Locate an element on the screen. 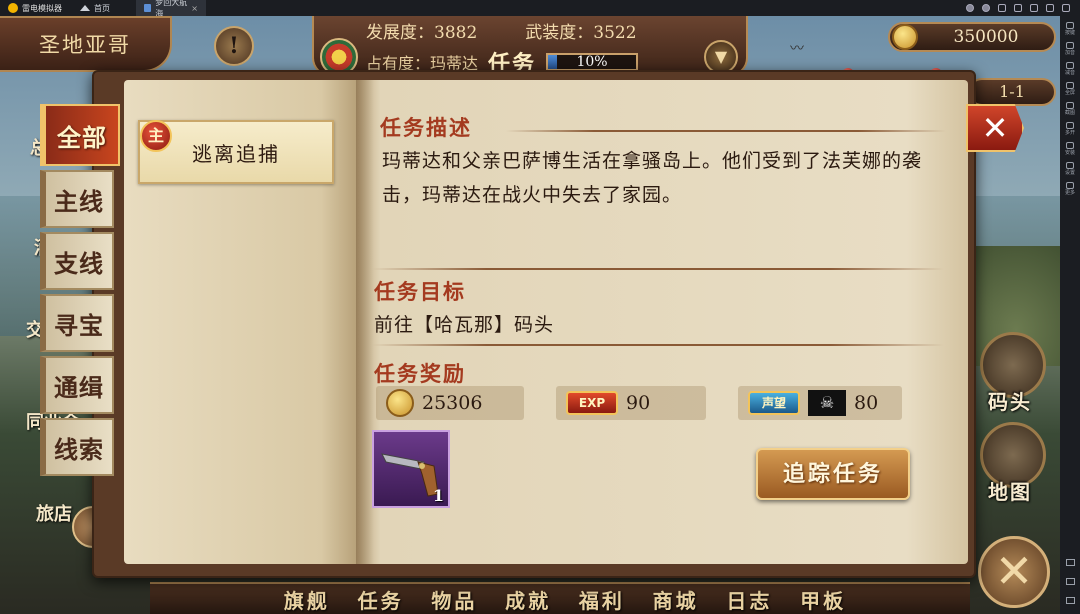 The width and height of the screenshot is (1080, 614). sidebar-install: 安装 is located at coordinates (1070, 149).